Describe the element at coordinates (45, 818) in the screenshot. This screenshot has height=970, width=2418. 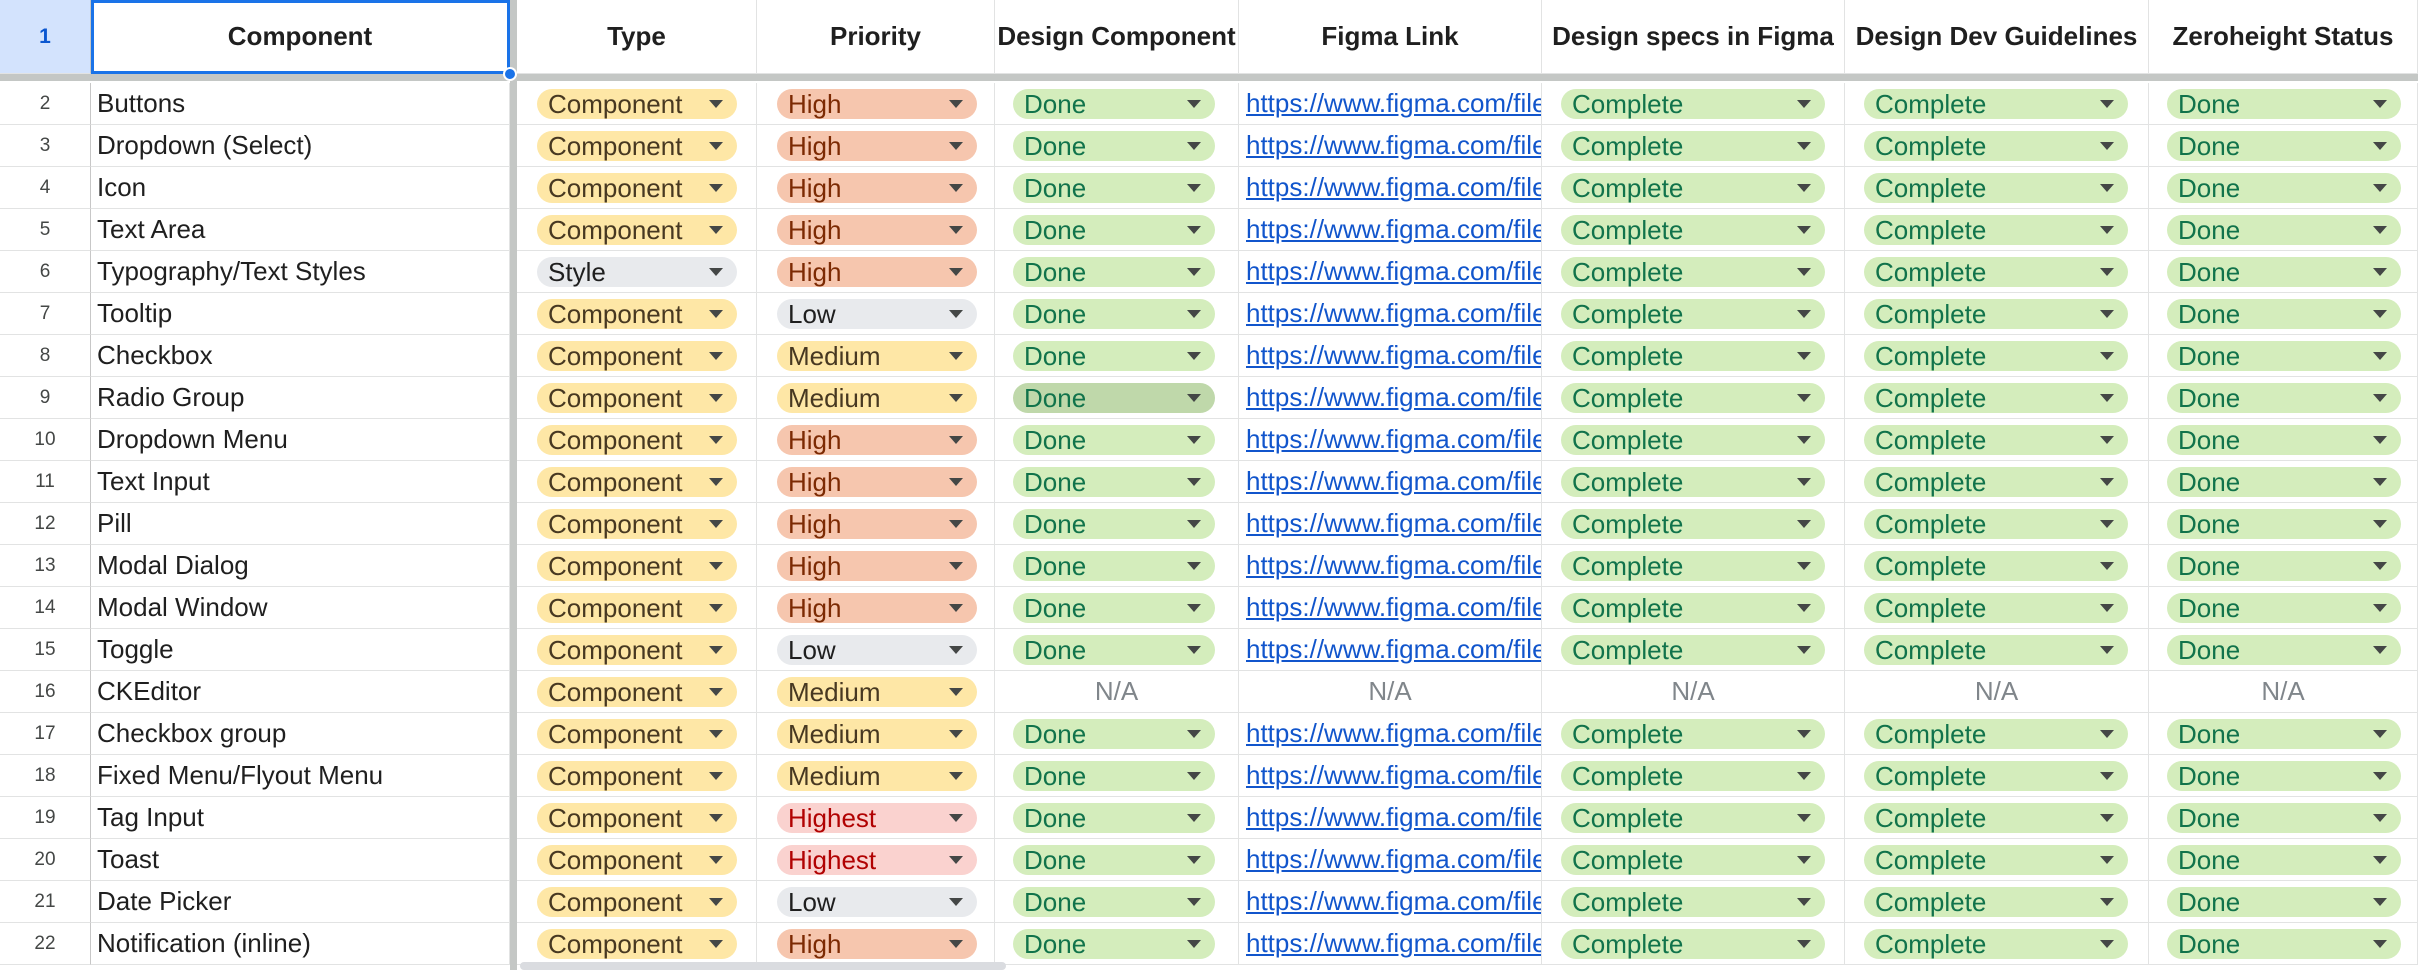
I see `row-number: 19` at that location.